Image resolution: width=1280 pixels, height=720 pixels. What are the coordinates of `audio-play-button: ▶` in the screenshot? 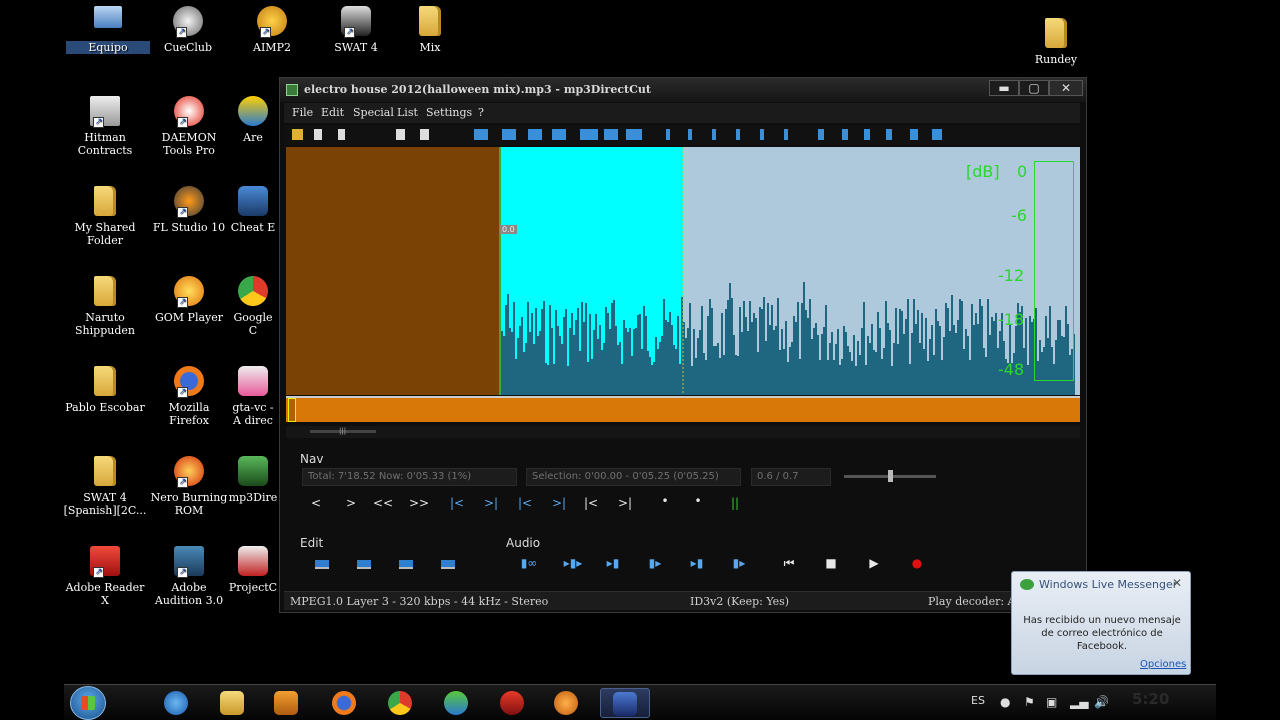 It's located at (874, 563).